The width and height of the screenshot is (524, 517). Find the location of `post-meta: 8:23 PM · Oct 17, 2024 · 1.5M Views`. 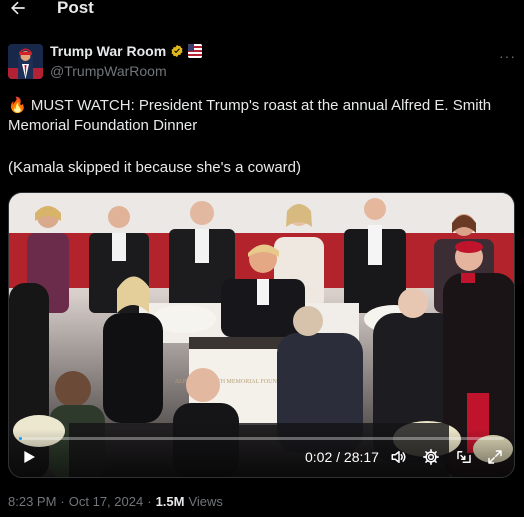

post-meta: 8:23 PM · Oct 17, 2024 · 1.5M Views is located at coordinates (115, 501).